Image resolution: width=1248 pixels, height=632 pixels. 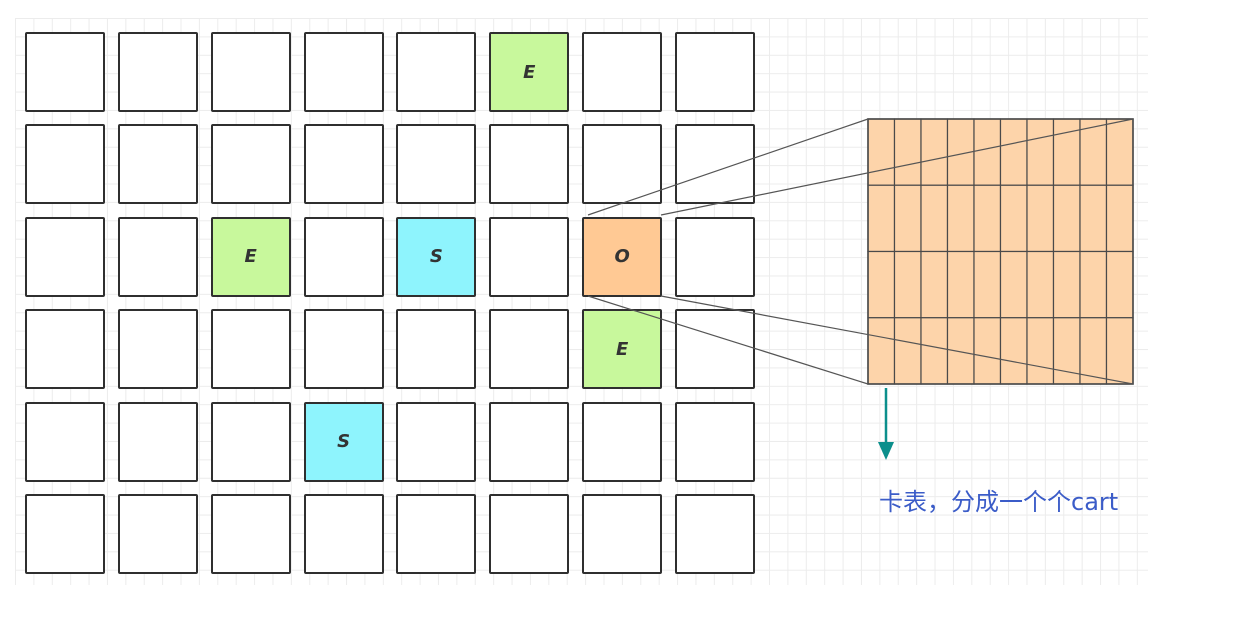 What do you see at coordinates (999, 502) in the screenshot?
I see `caption: 卡表，分成一个个cart` at bounding box center [999, 502].